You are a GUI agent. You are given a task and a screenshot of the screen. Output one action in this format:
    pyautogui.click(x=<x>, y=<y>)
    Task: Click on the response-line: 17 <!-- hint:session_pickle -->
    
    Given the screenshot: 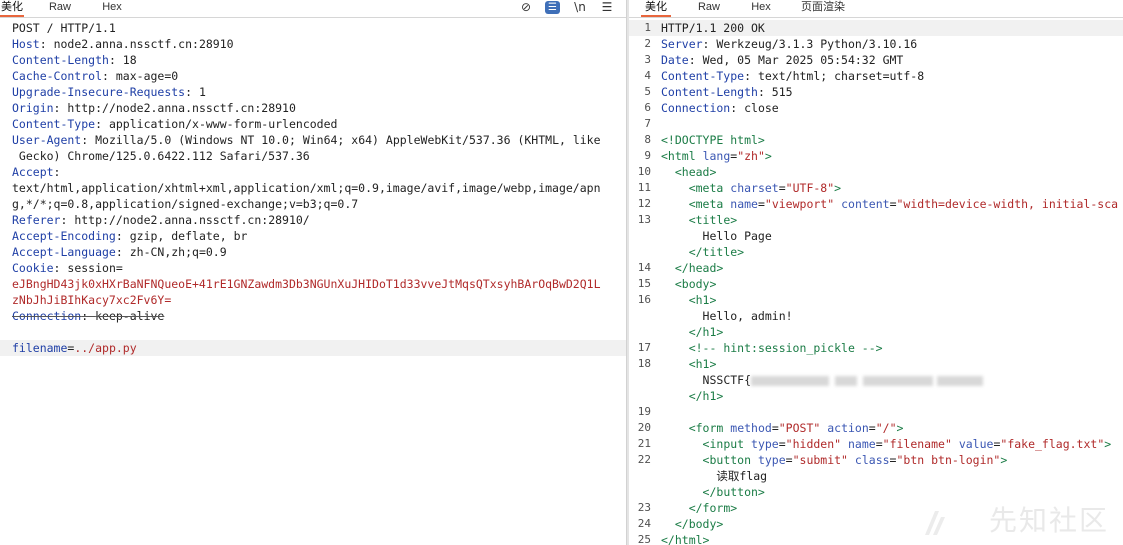 What is the action you would take?
    pyautogui.click(x=876, y=348)
    